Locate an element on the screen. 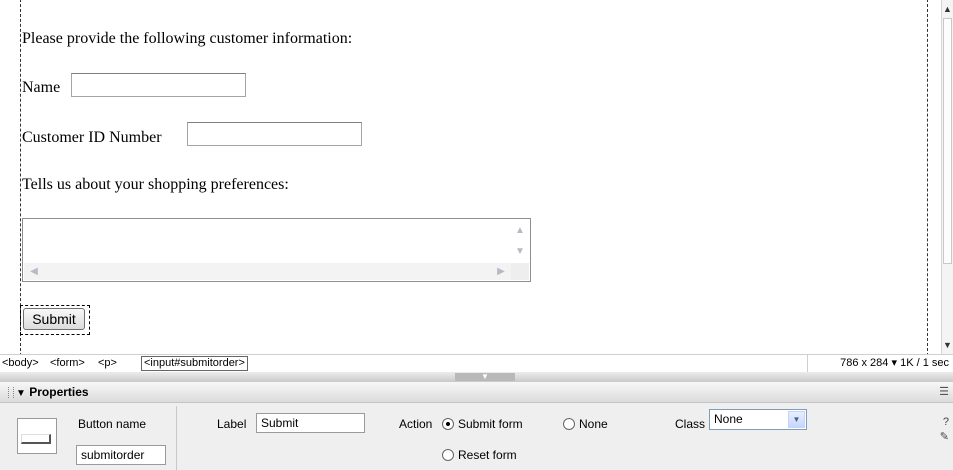 The height and width of the screenshot is (470, 953). class-select-value: None is located at coordinates (728, 419).